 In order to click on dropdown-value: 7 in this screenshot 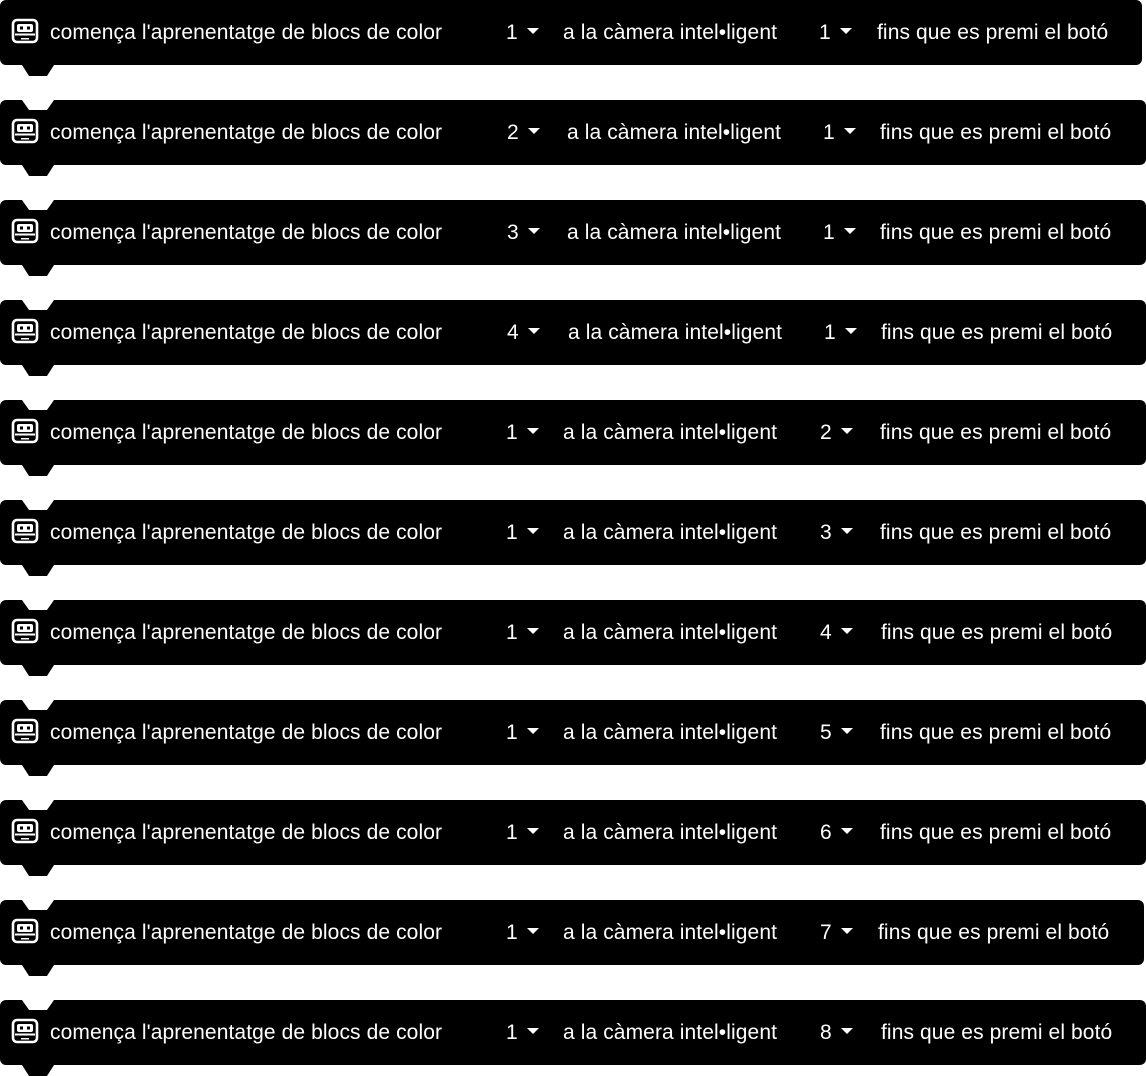, I will do `click(826, 932)`.